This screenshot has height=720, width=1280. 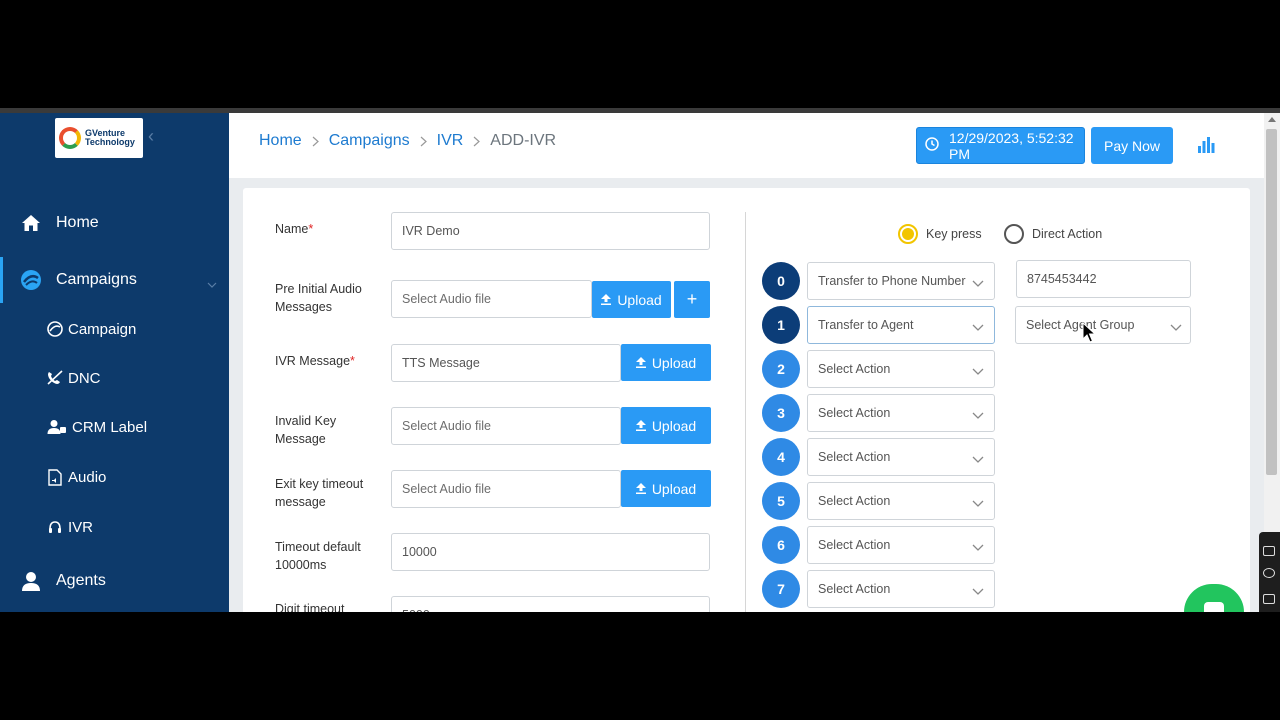 I want to click on sidebar-item-campaigns: Campaigns, so click(x=114, y=280).